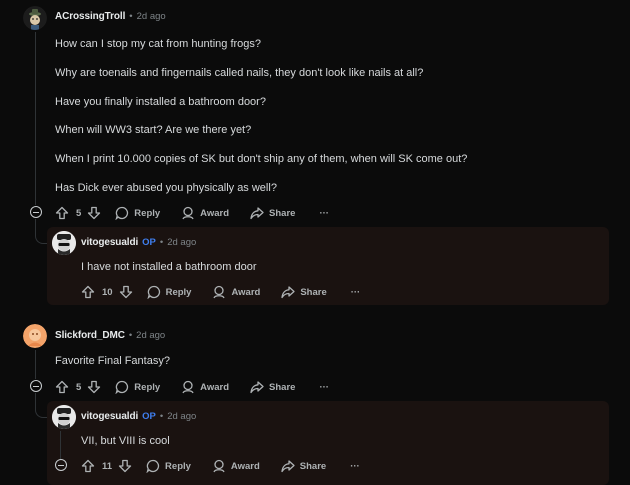 The width and height of the screenshot is (630, 485). What do you see at coordinates (90, 335) in the screenshot?
I see `comment-author: Slickford_DMC` at bounding box center [90, 335].